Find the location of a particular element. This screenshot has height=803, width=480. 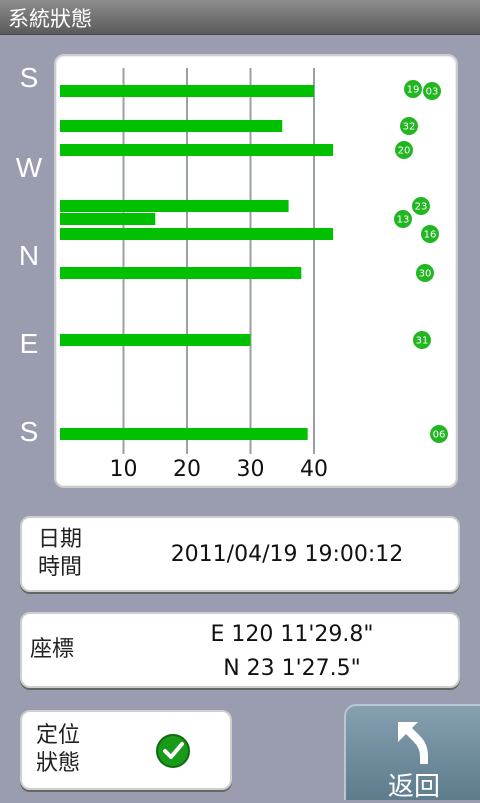

compass-label-south-bottom: S is located at coordinates (29, 431).